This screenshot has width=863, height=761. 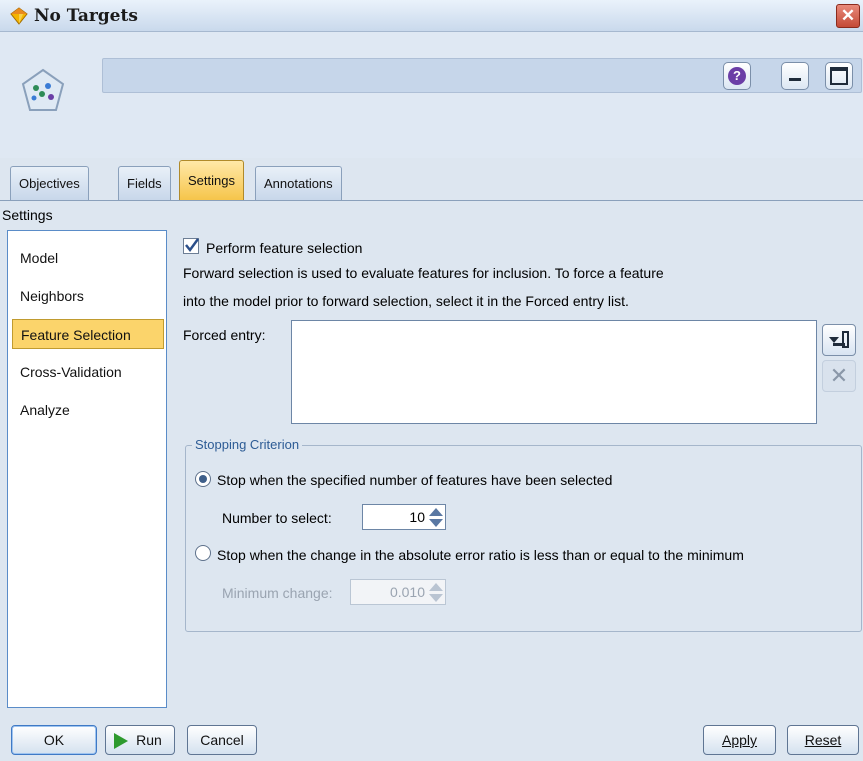 I want to click on title-bar: No Targets ✕, so click(x=431, y=16).